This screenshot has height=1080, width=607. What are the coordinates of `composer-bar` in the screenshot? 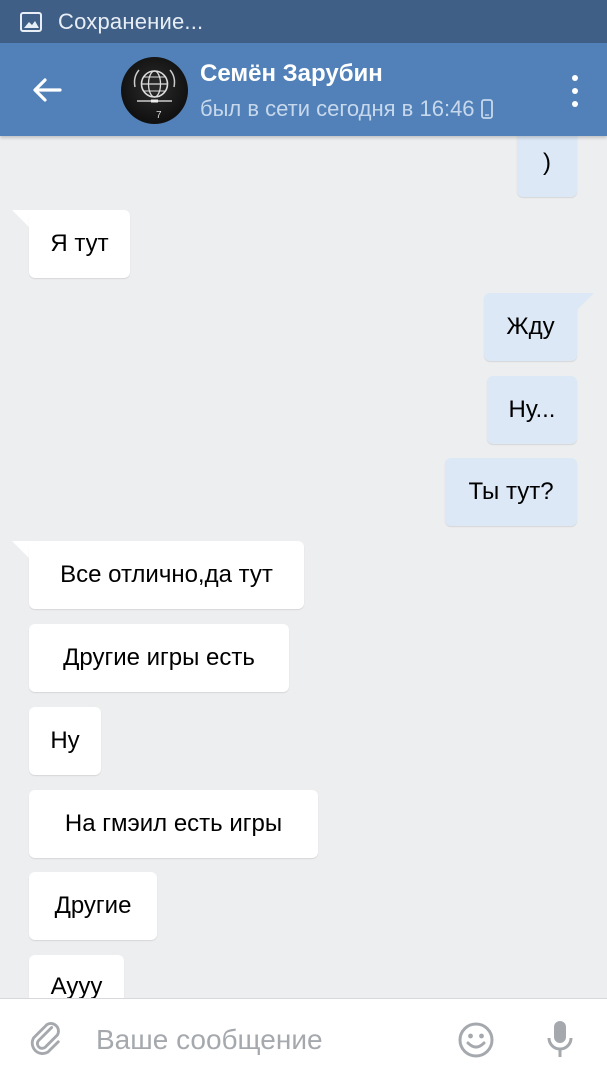 It's located at (303, 1039).